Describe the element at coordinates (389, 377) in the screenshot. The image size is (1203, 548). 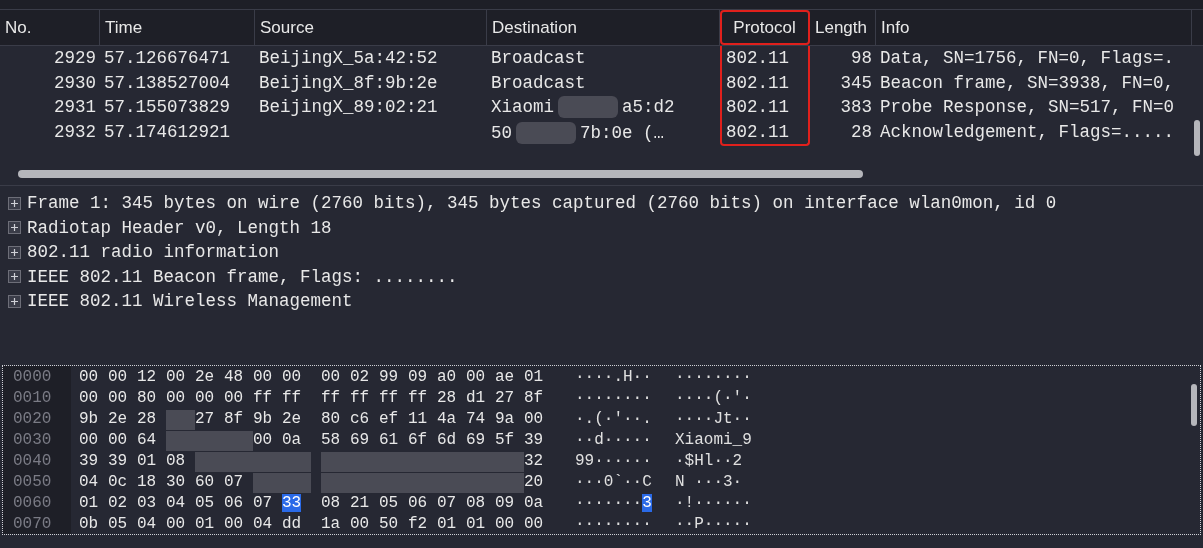
I see `hex-byte: 99` at that location.